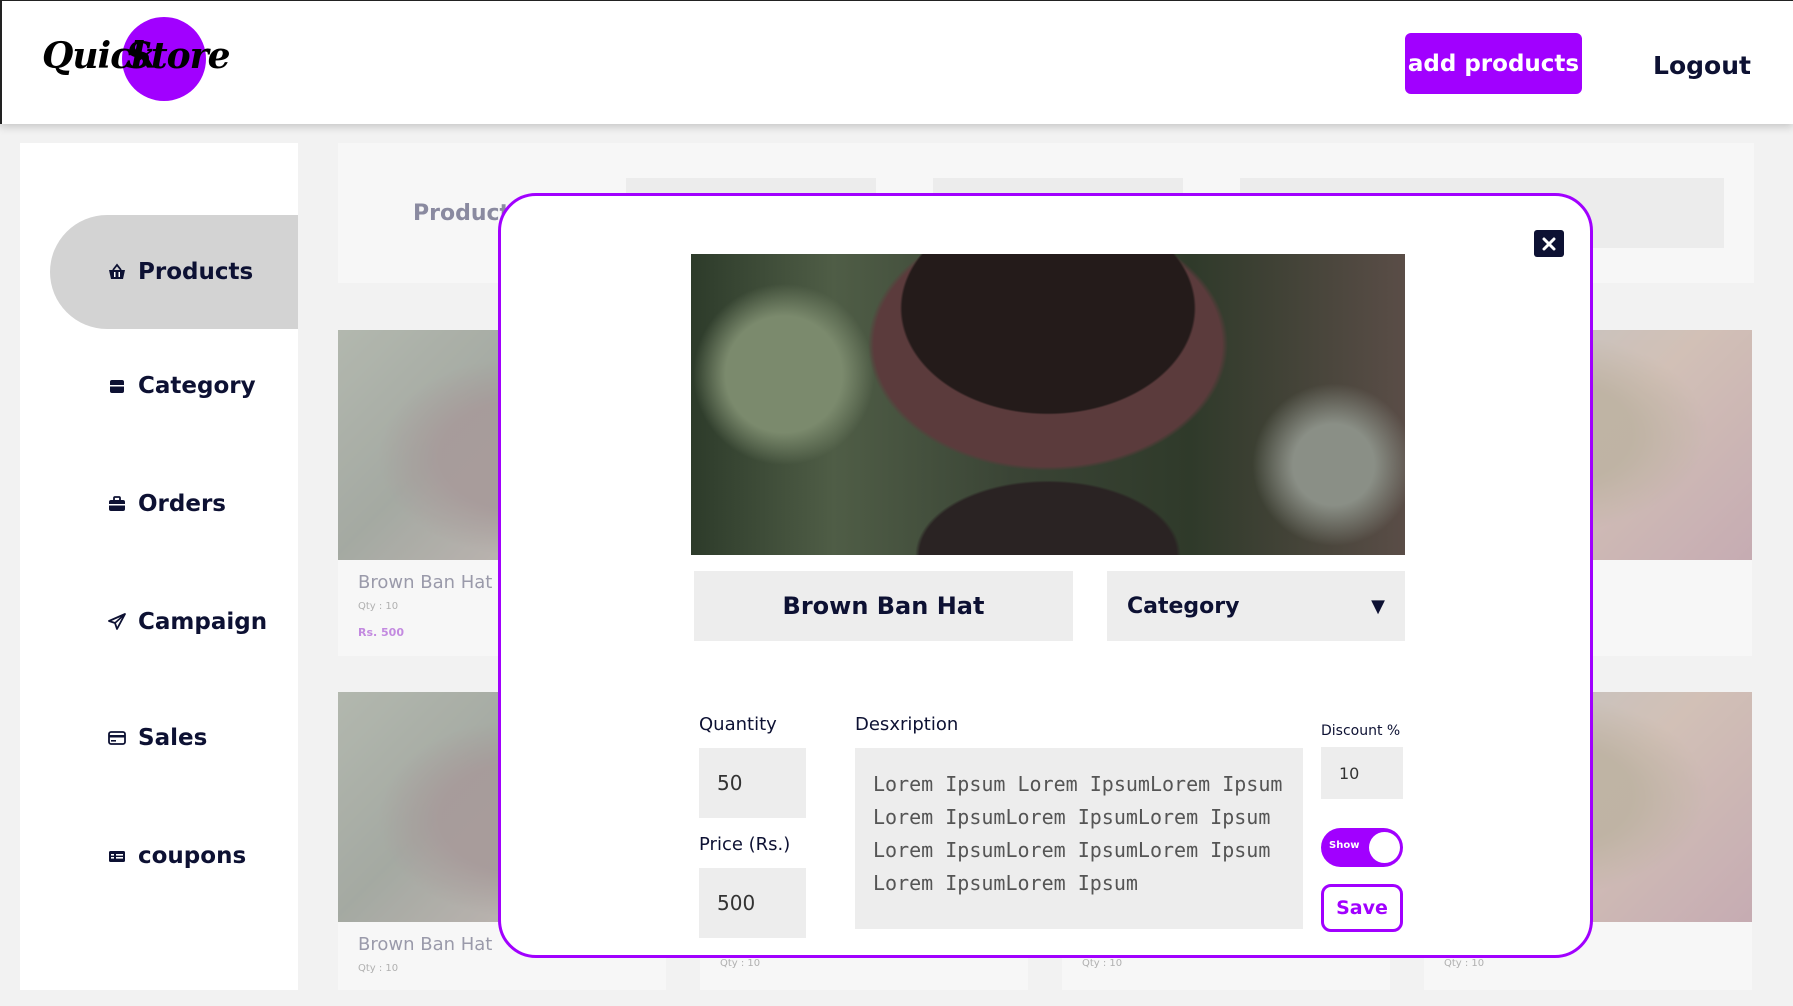 Image resolution: width=1793 pixels, height=1006 pixels. Describe the element at coordinates (752, 903) in the screenshot. I see `price-input` at that location.